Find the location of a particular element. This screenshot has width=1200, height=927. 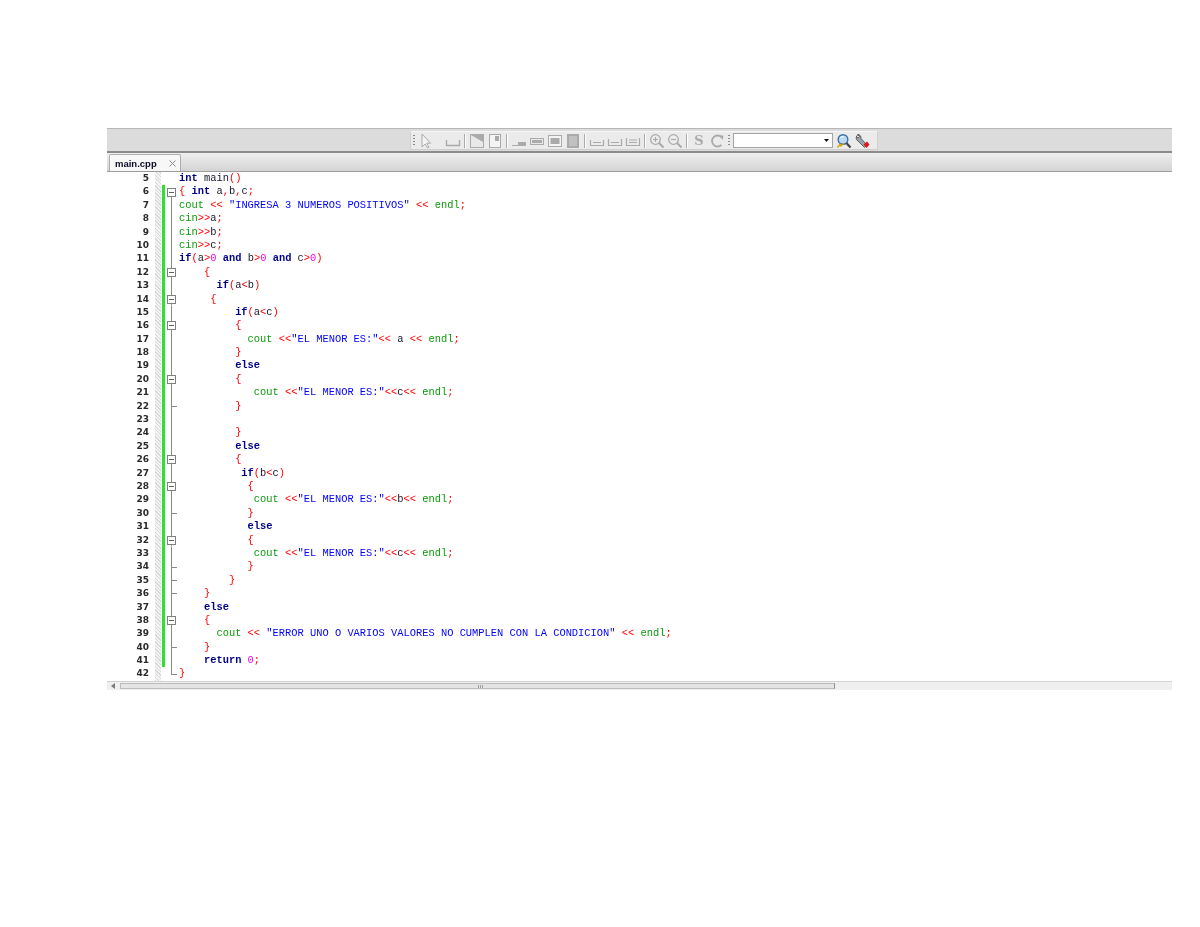

code-line: cout << "INGRESA 3 NUMEROS POSITIVOS" << endl; is located at coordinates (322, 205).